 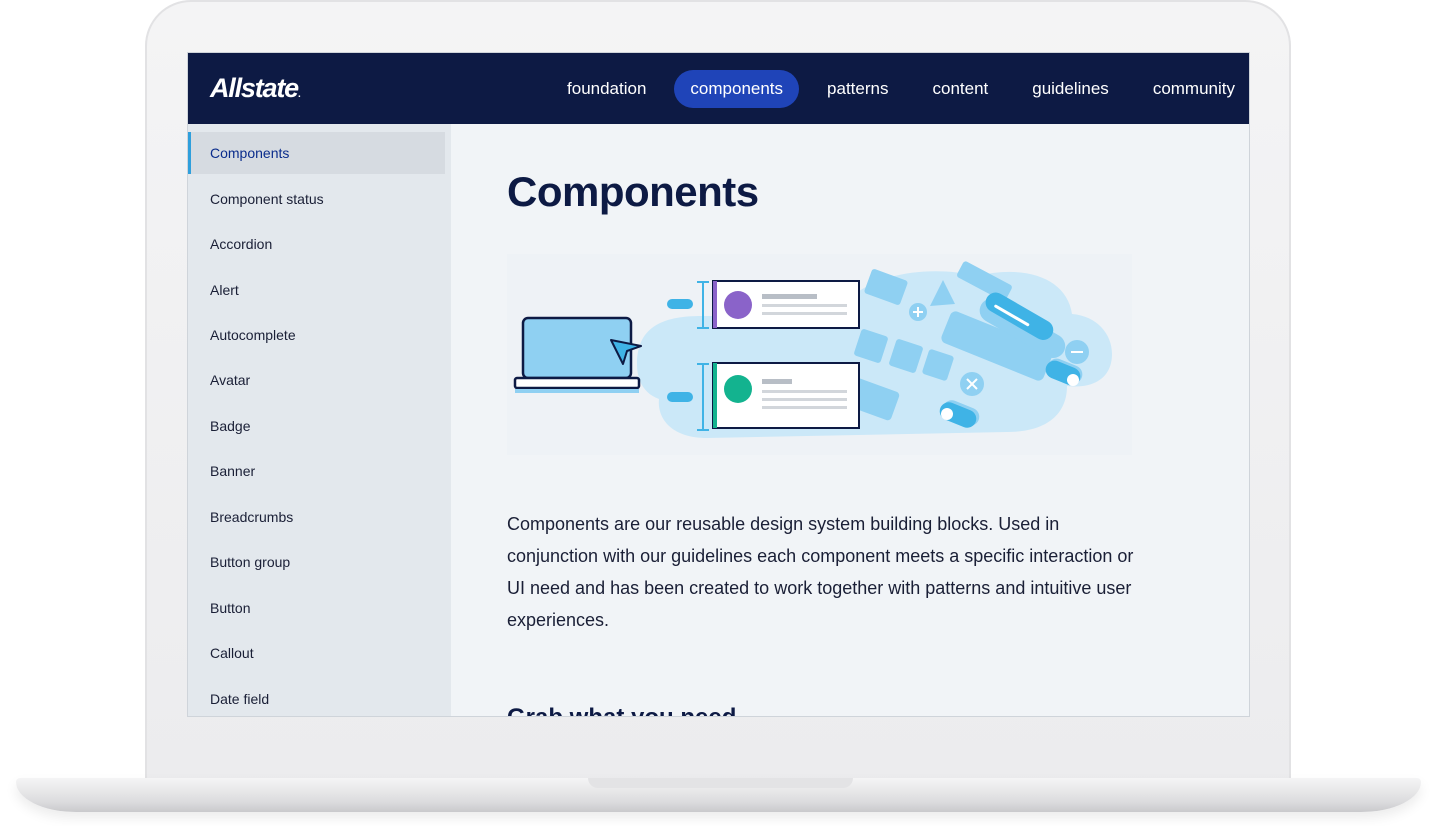 What do you see at coordinates (316, 653) in the screenshot?
I see `sidebar-item-callout: Callout` at bounding box center [316, 653].